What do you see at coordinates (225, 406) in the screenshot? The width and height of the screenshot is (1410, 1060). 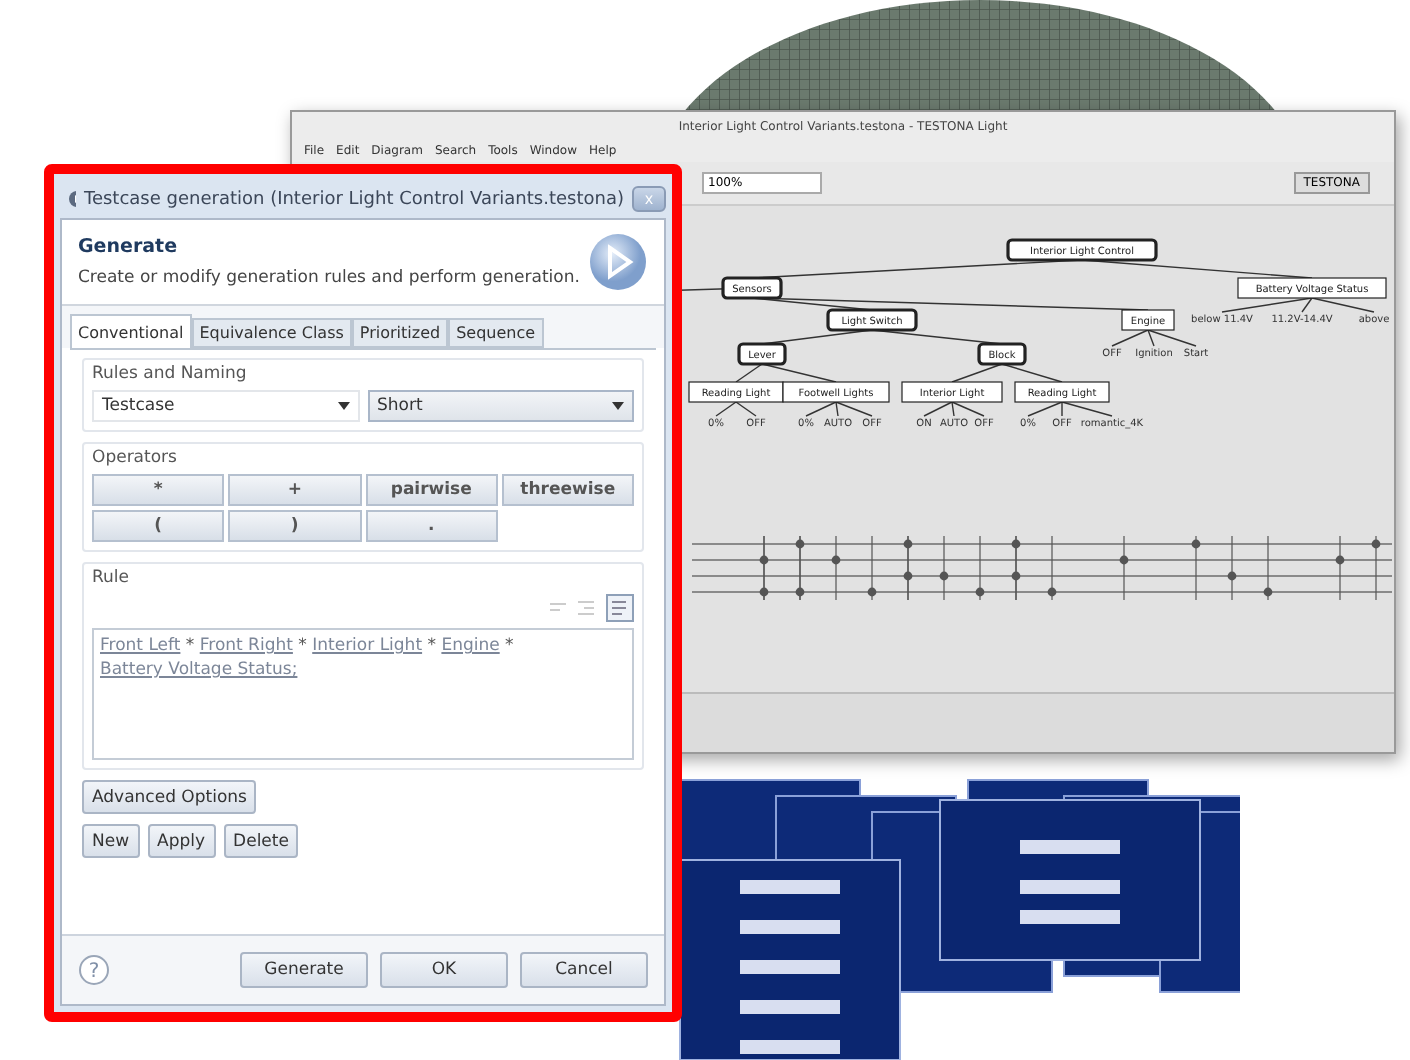 I see `dropdown: Testcase` at bounding box center [225, 406].